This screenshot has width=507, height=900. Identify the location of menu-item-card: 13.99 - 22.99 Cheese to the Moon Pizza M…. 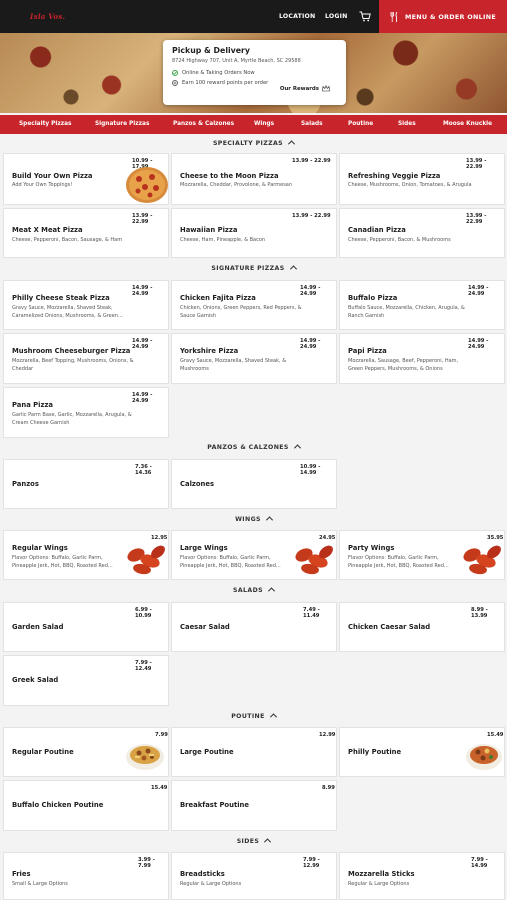
(254, 179).